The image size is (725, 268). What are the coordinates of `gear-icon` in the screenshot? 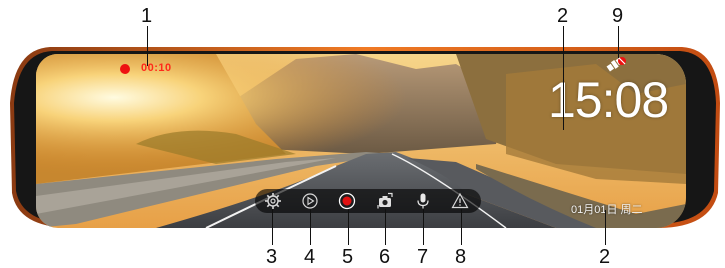 It's located at (273, 201).